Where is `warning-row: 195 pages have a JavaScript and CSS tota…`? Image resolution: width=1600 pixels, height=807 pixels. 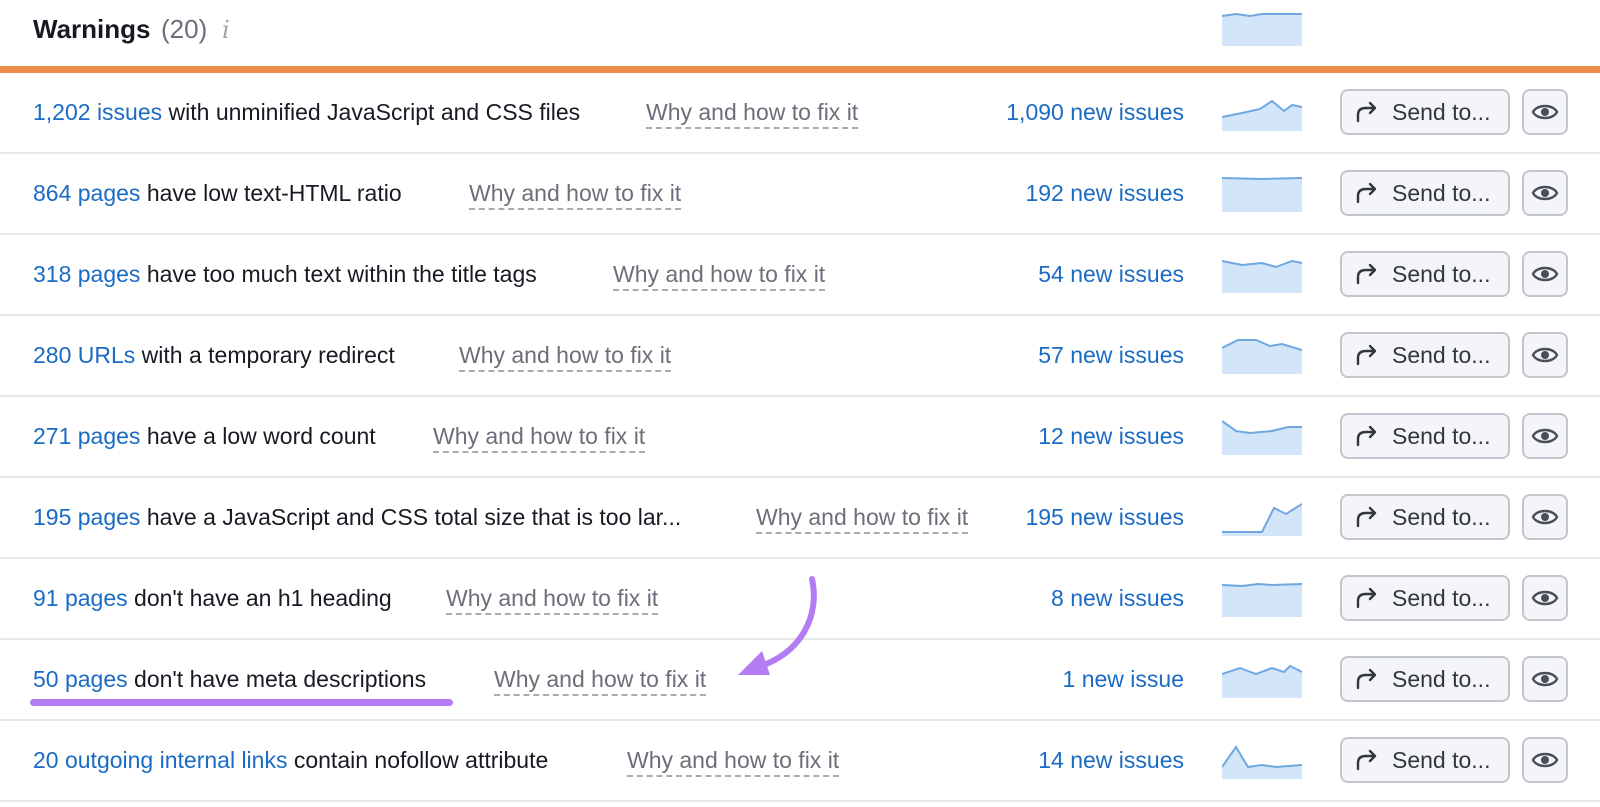
warning-row: 195 pages have a JavaScript and CSS tota… is located at coordinates (800, 518).